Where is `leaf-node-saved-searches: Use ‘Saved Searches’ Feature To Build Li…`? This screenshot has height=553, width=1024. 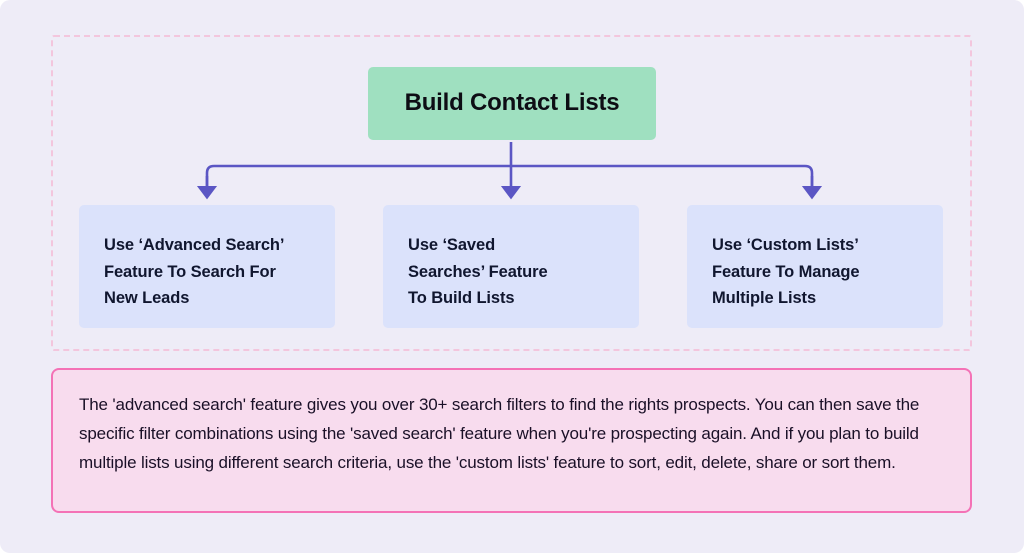
leaf-node-saved-searches: Use ‘Saved Searches’ Feature To Build Li… is located at coordinates (511, 266).